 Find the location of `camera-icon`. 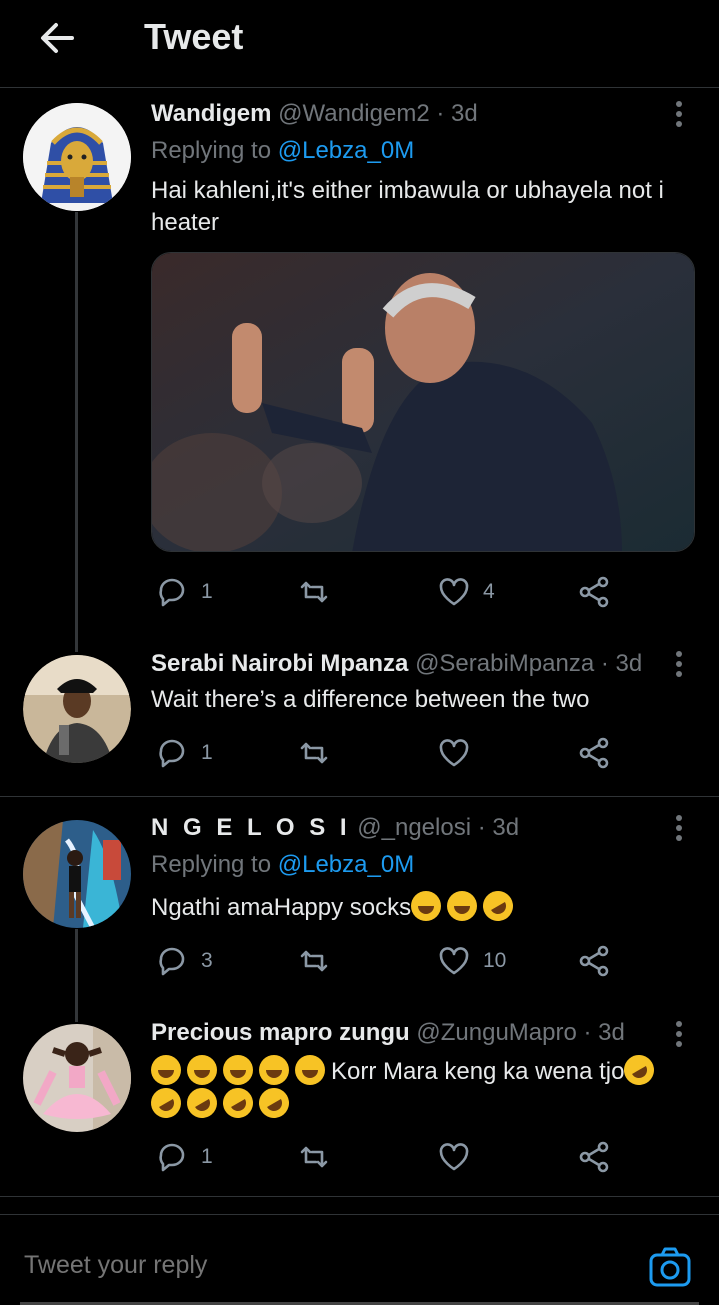

camera-icon is located at coordinates (670, 1267).